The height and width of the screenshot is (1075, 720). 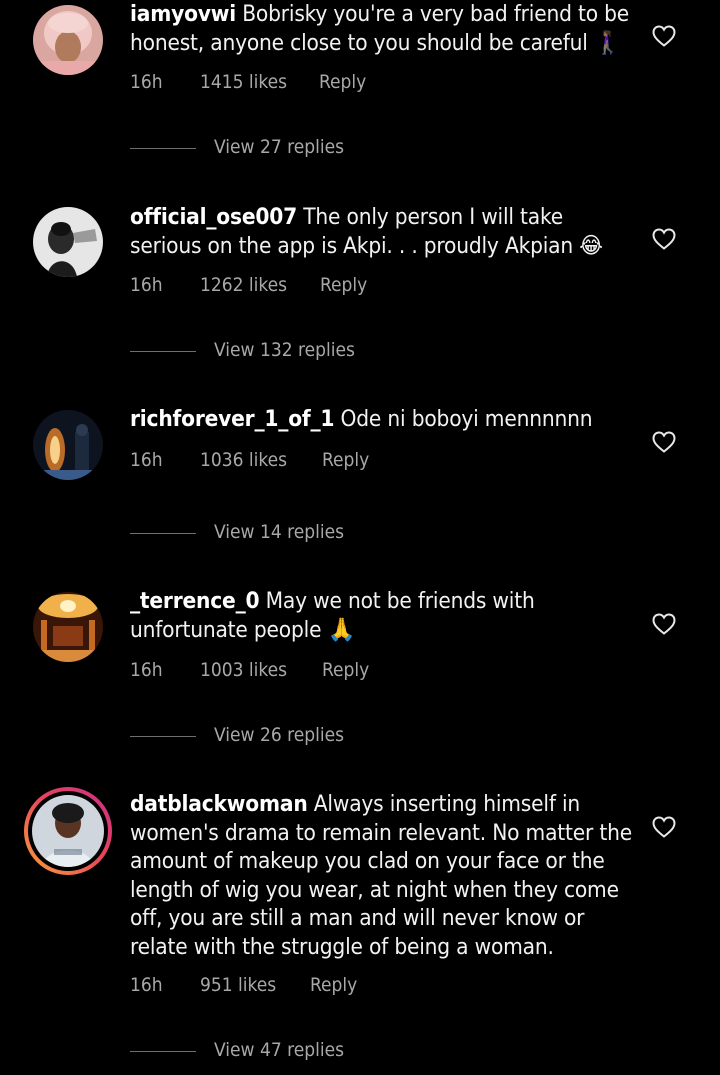 I want to click on view-replies-button: View 132 replies, so click(x=330, y=351).